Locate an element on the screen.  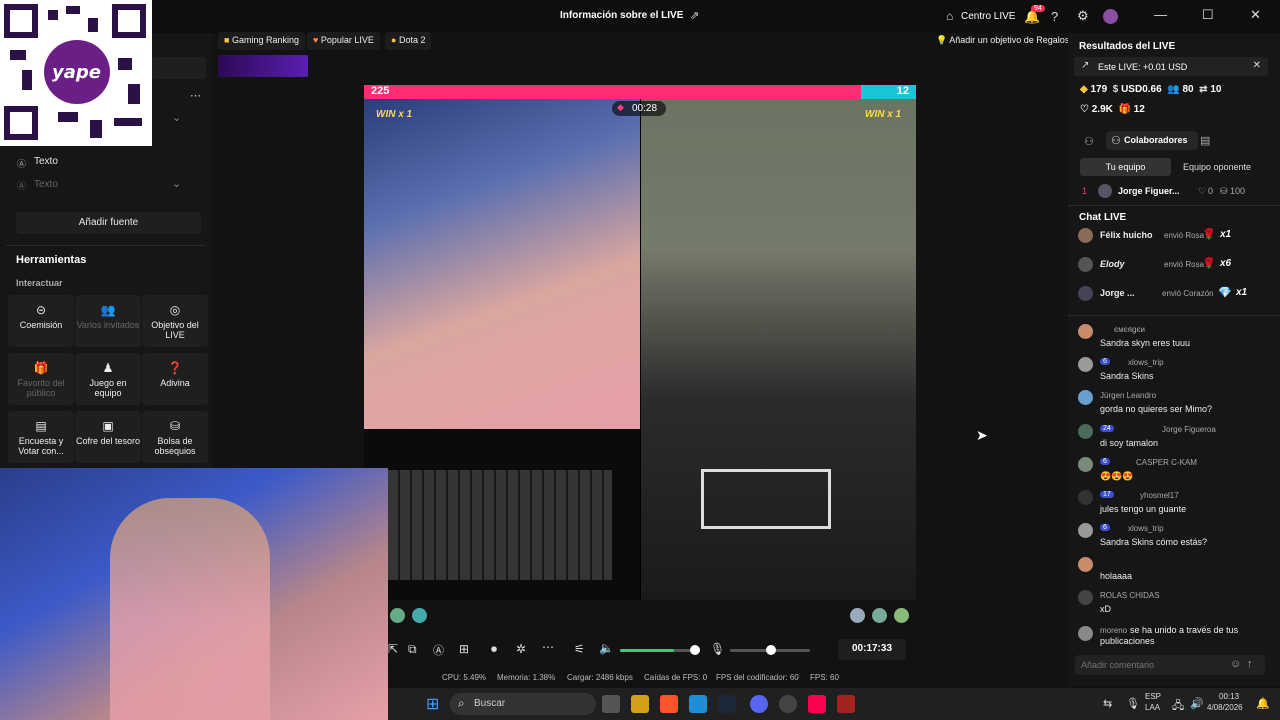
folder-icon is located at coordinates (640, 704).